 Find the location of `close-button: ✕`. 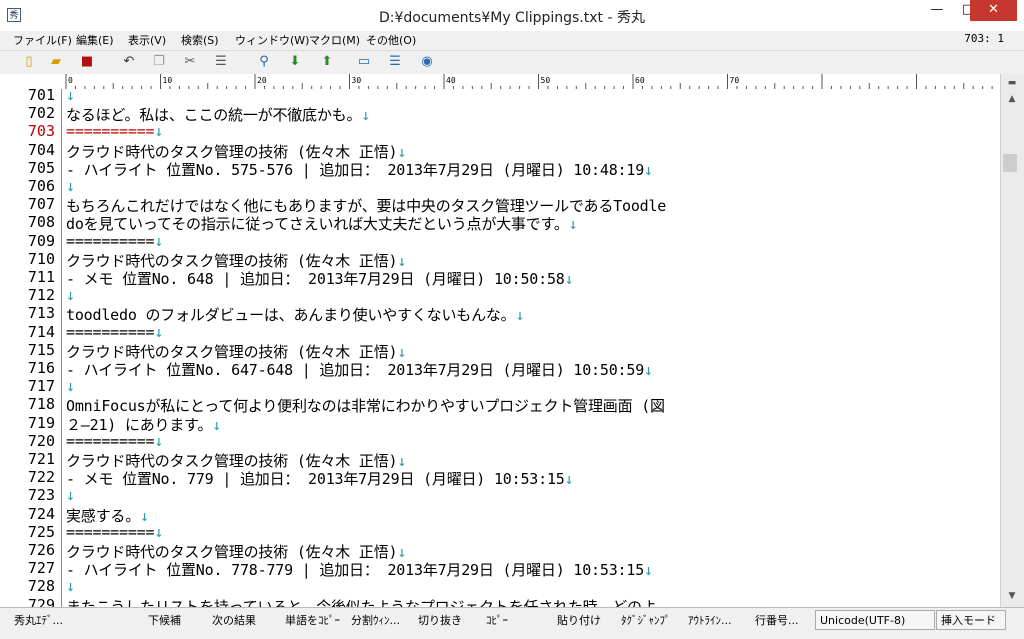

close-button: ✕ is located at coordinates (993, 10).